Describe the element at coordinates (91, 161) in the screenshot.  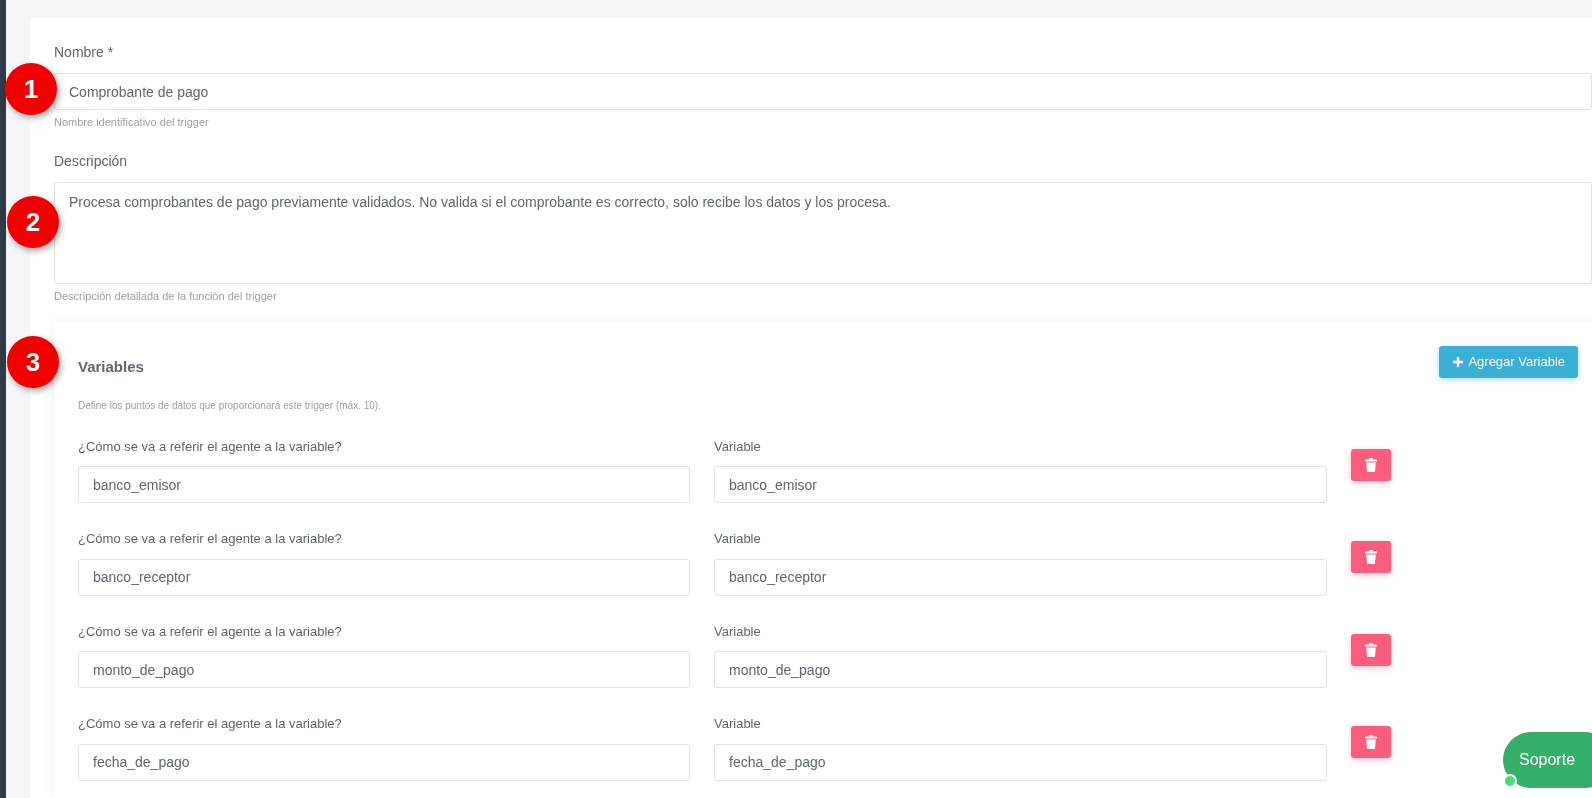
I see `field-label: Descripción` at that location.